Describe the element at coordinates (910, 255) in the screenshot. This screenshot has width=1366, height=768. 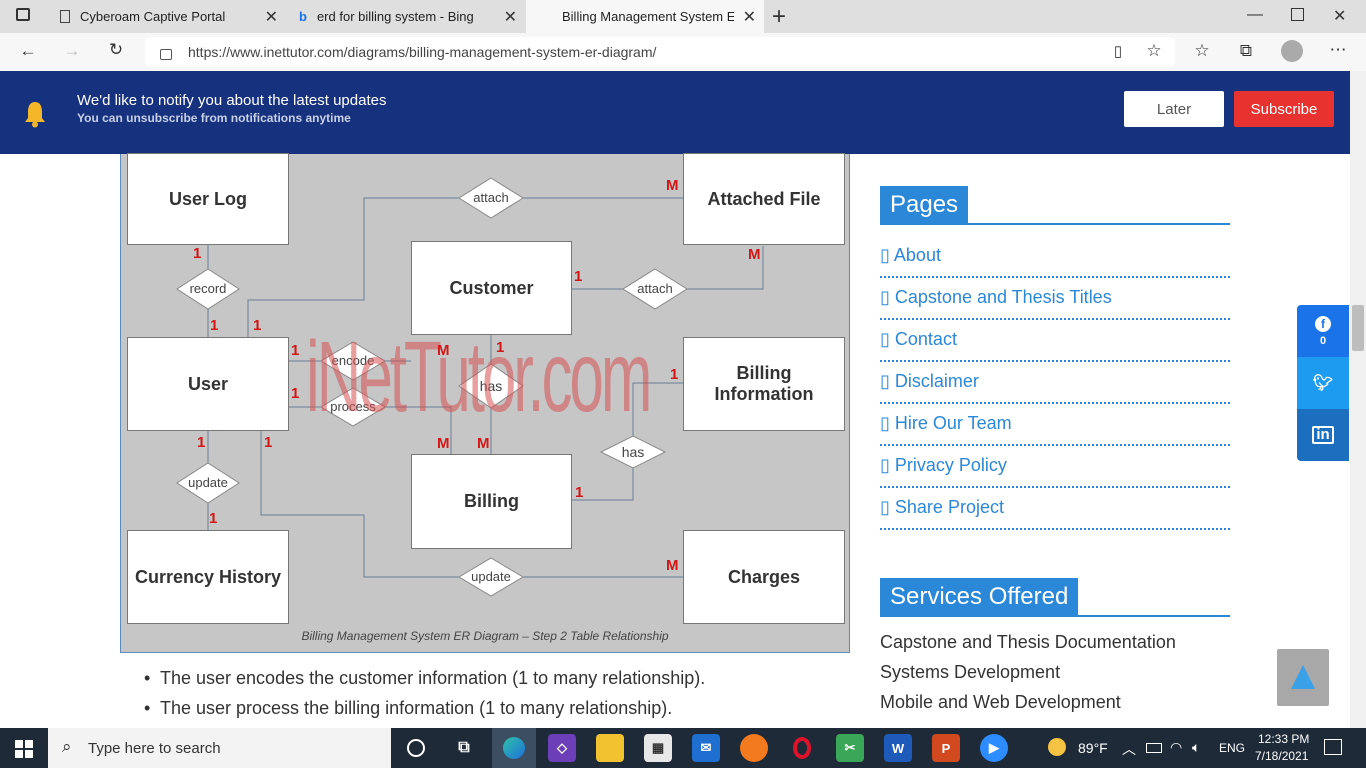
I see `sidebar-link: ▯ About` at that location.